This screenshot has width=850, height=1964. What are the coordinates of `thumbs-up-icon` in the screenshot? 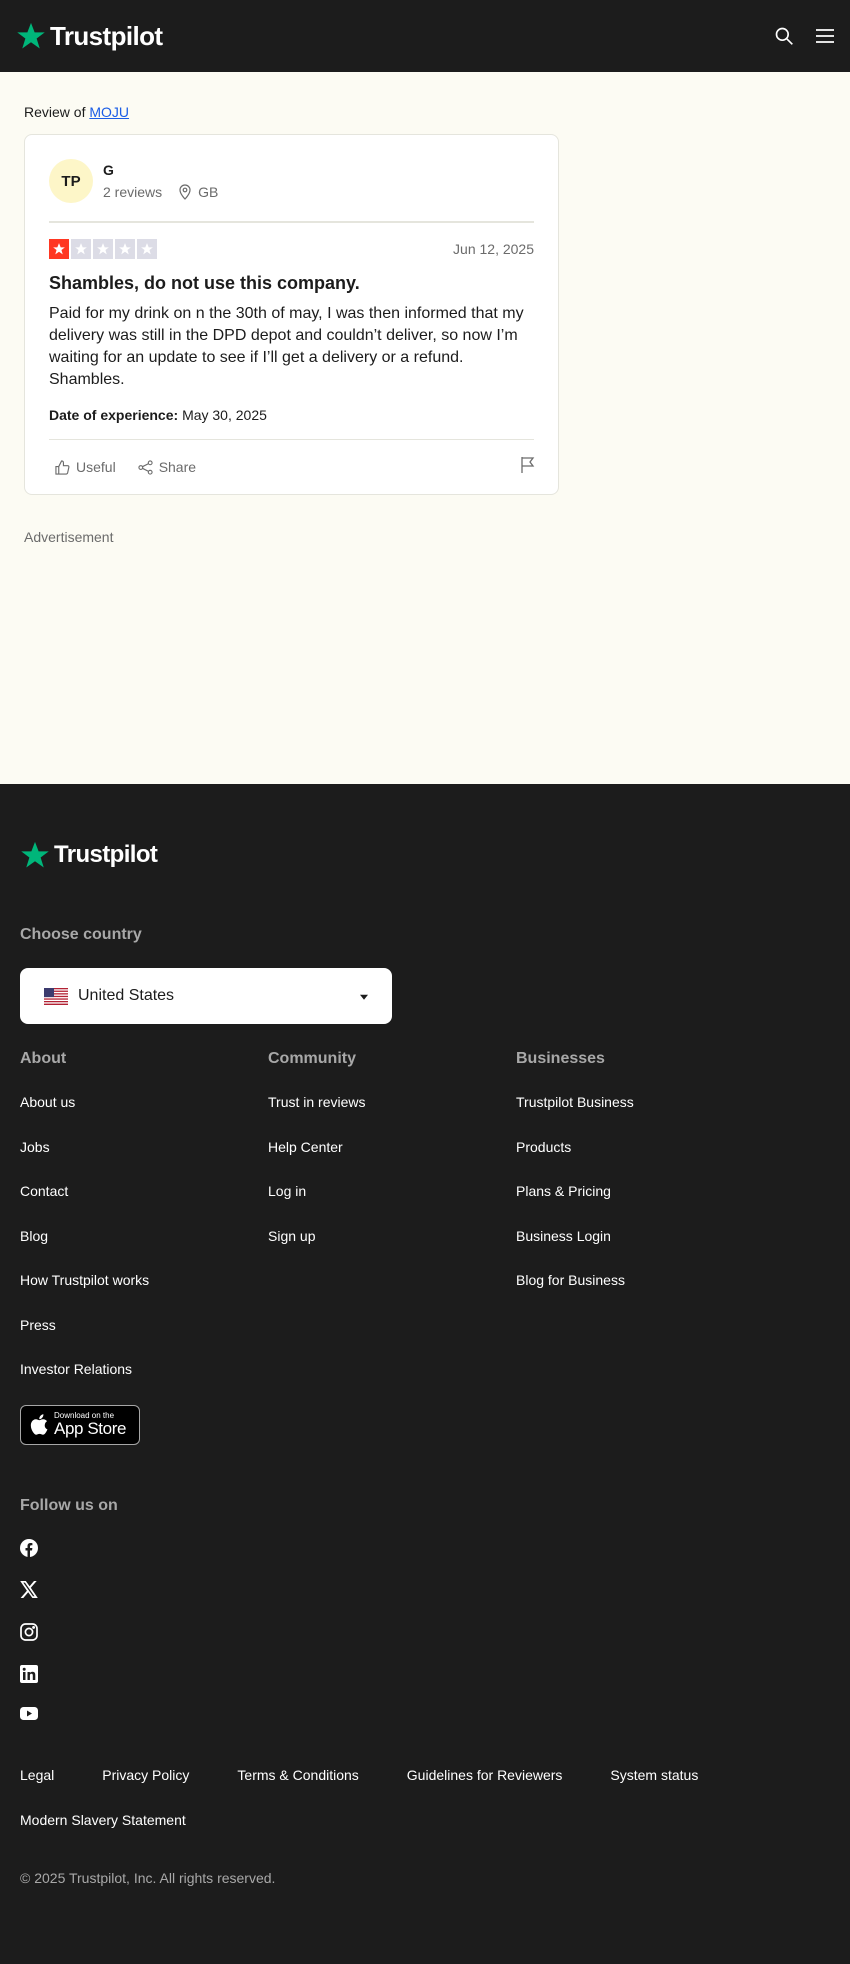 It's located at (62, 467).